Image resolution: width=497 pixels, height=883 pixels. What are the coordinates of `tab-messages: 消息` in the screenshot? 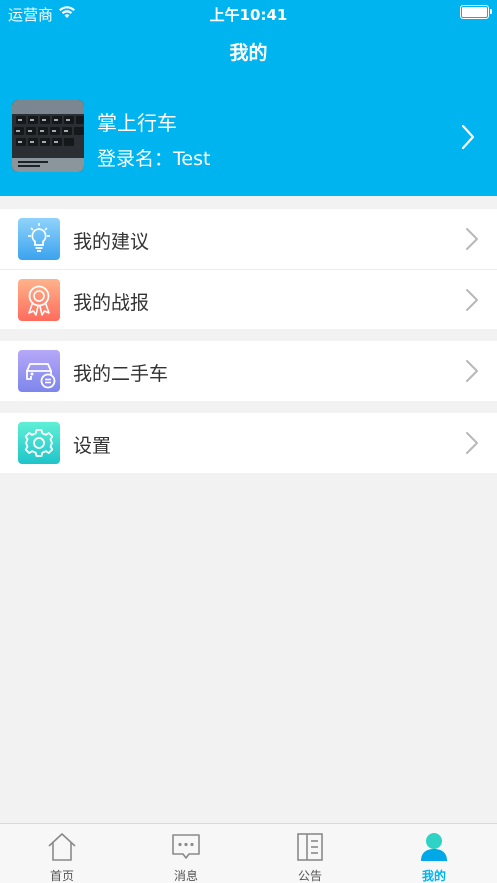 It's located at (186, 853).